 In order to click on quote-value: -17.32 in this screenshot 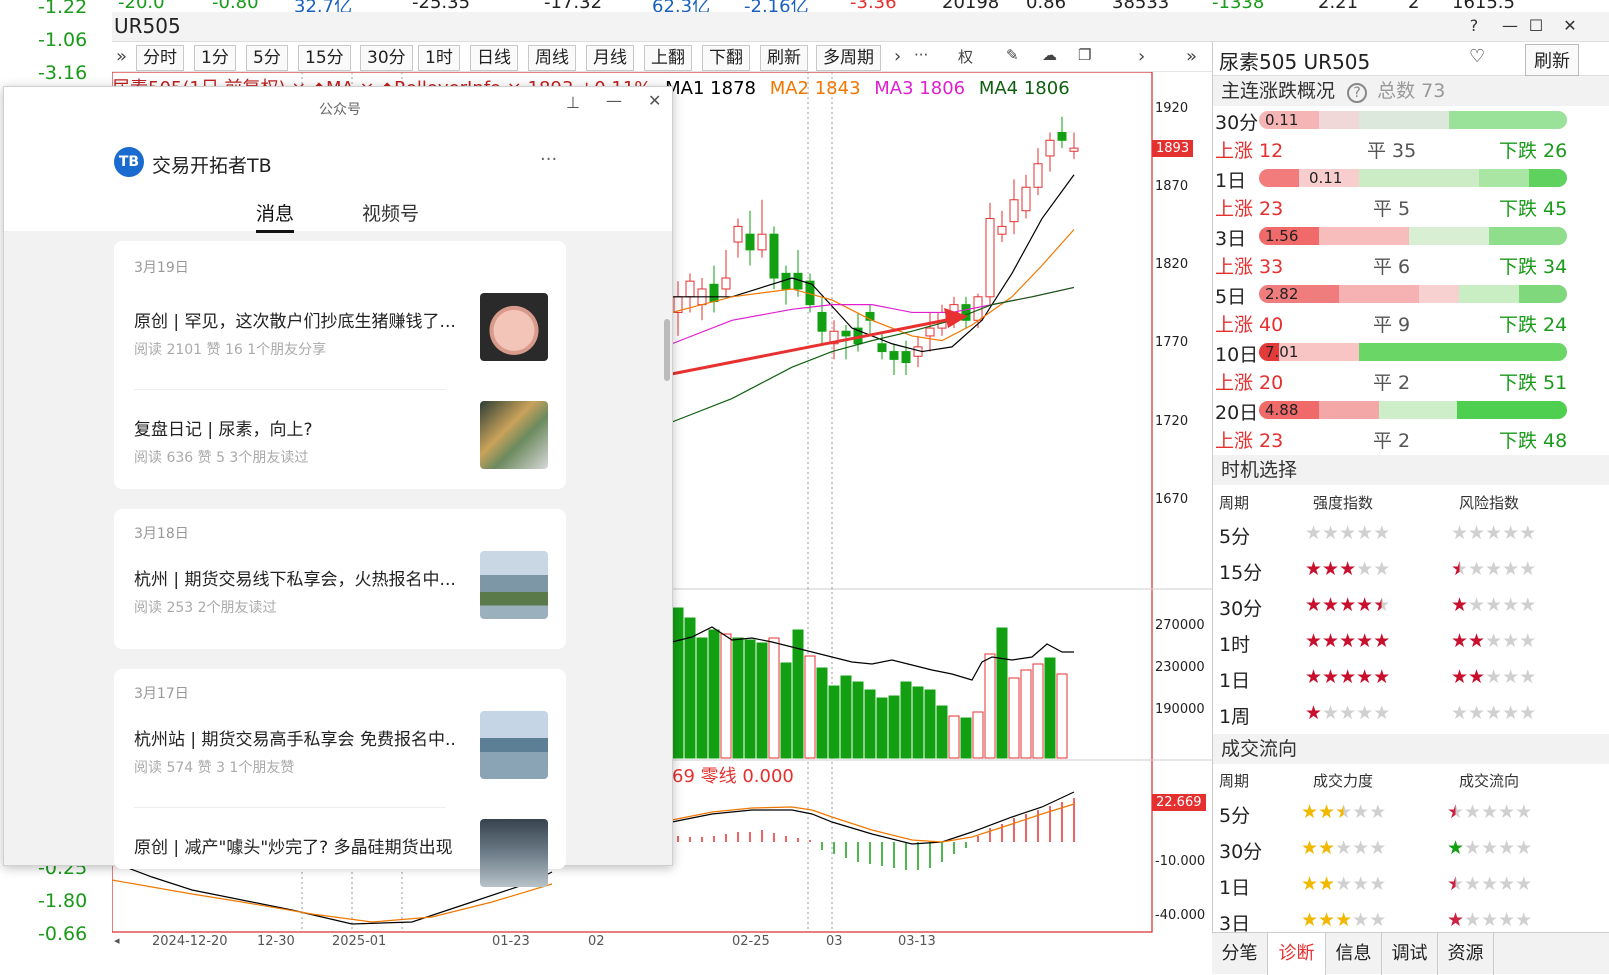, I will do `click(573, 6)`.